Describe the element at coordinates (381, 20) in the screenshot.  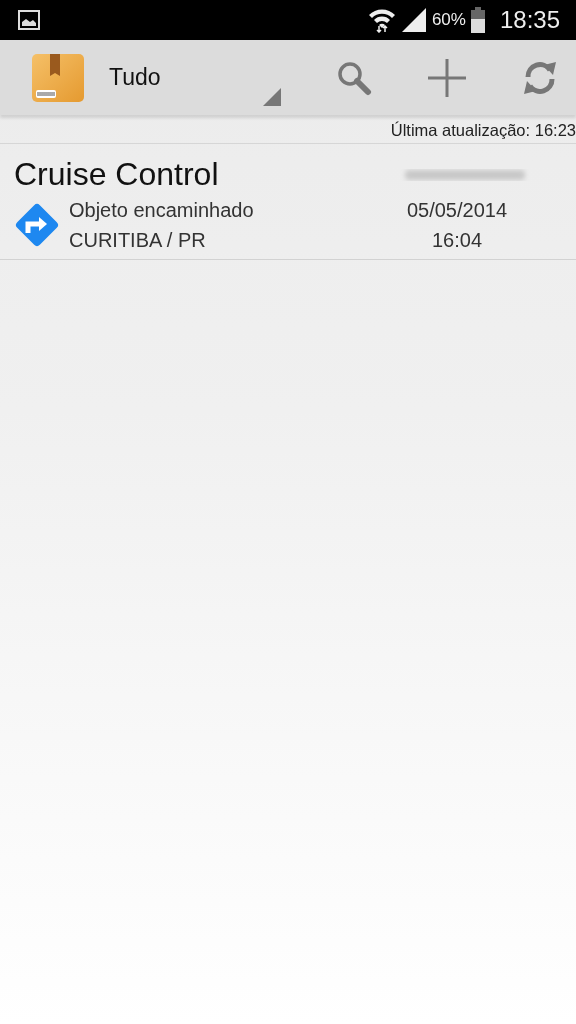
I see `wifi-icon` at that location.